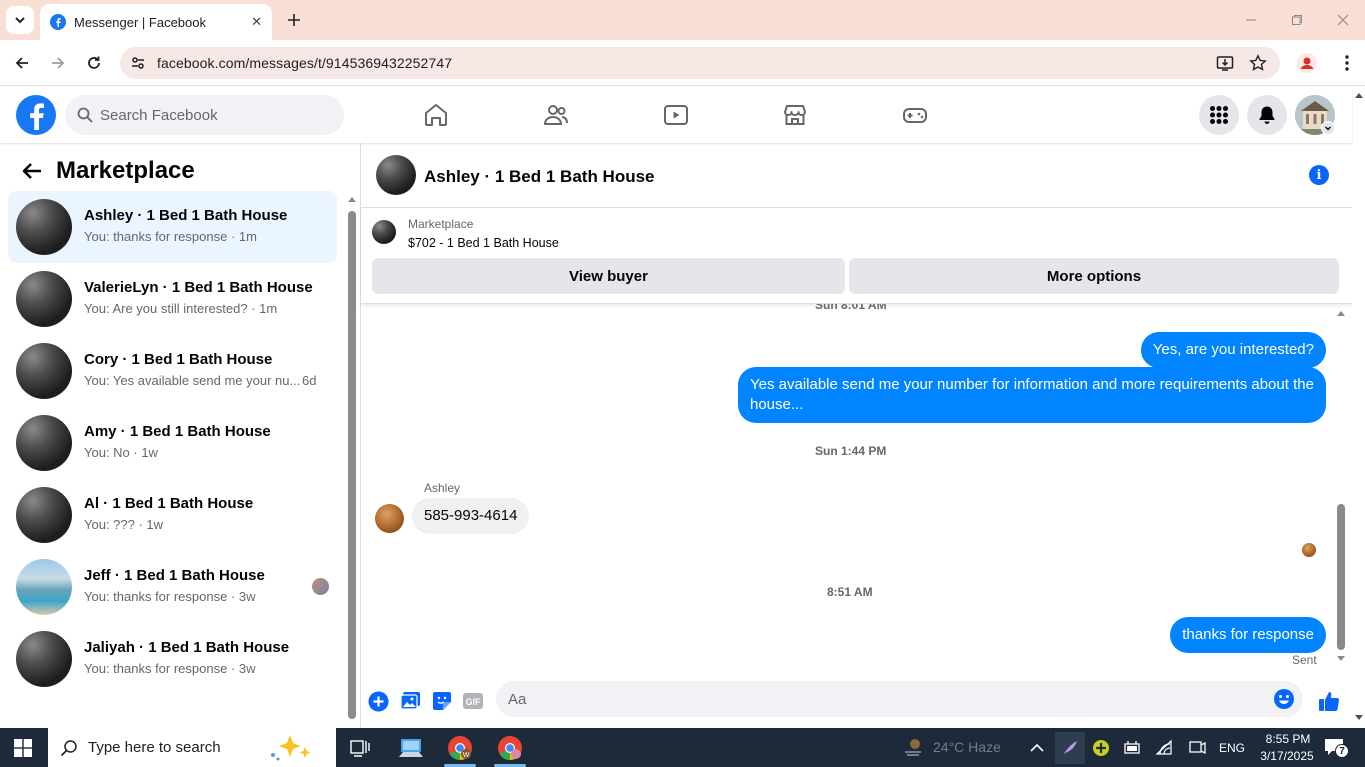  I want to click on view-buyer-button: View buyer, so click(608, 276).